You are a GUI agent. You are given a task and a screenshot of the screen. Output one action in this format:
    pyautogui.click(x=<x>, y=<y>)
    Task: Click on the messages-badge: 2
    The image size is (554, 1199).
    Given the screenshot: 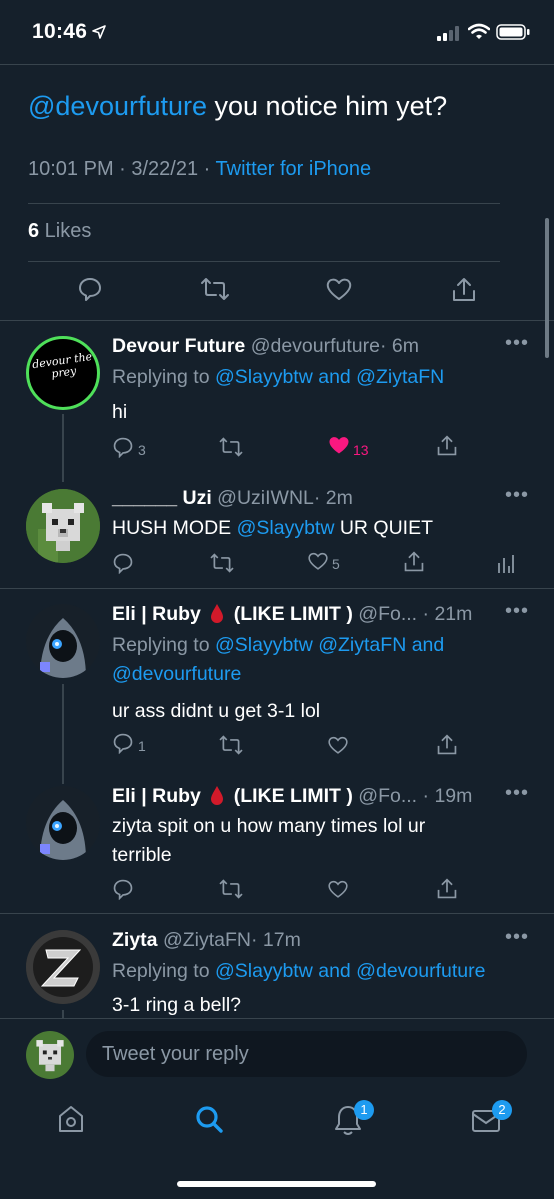 What is the action you would take?
    pyautogui.click(x=502, y=1110)
    